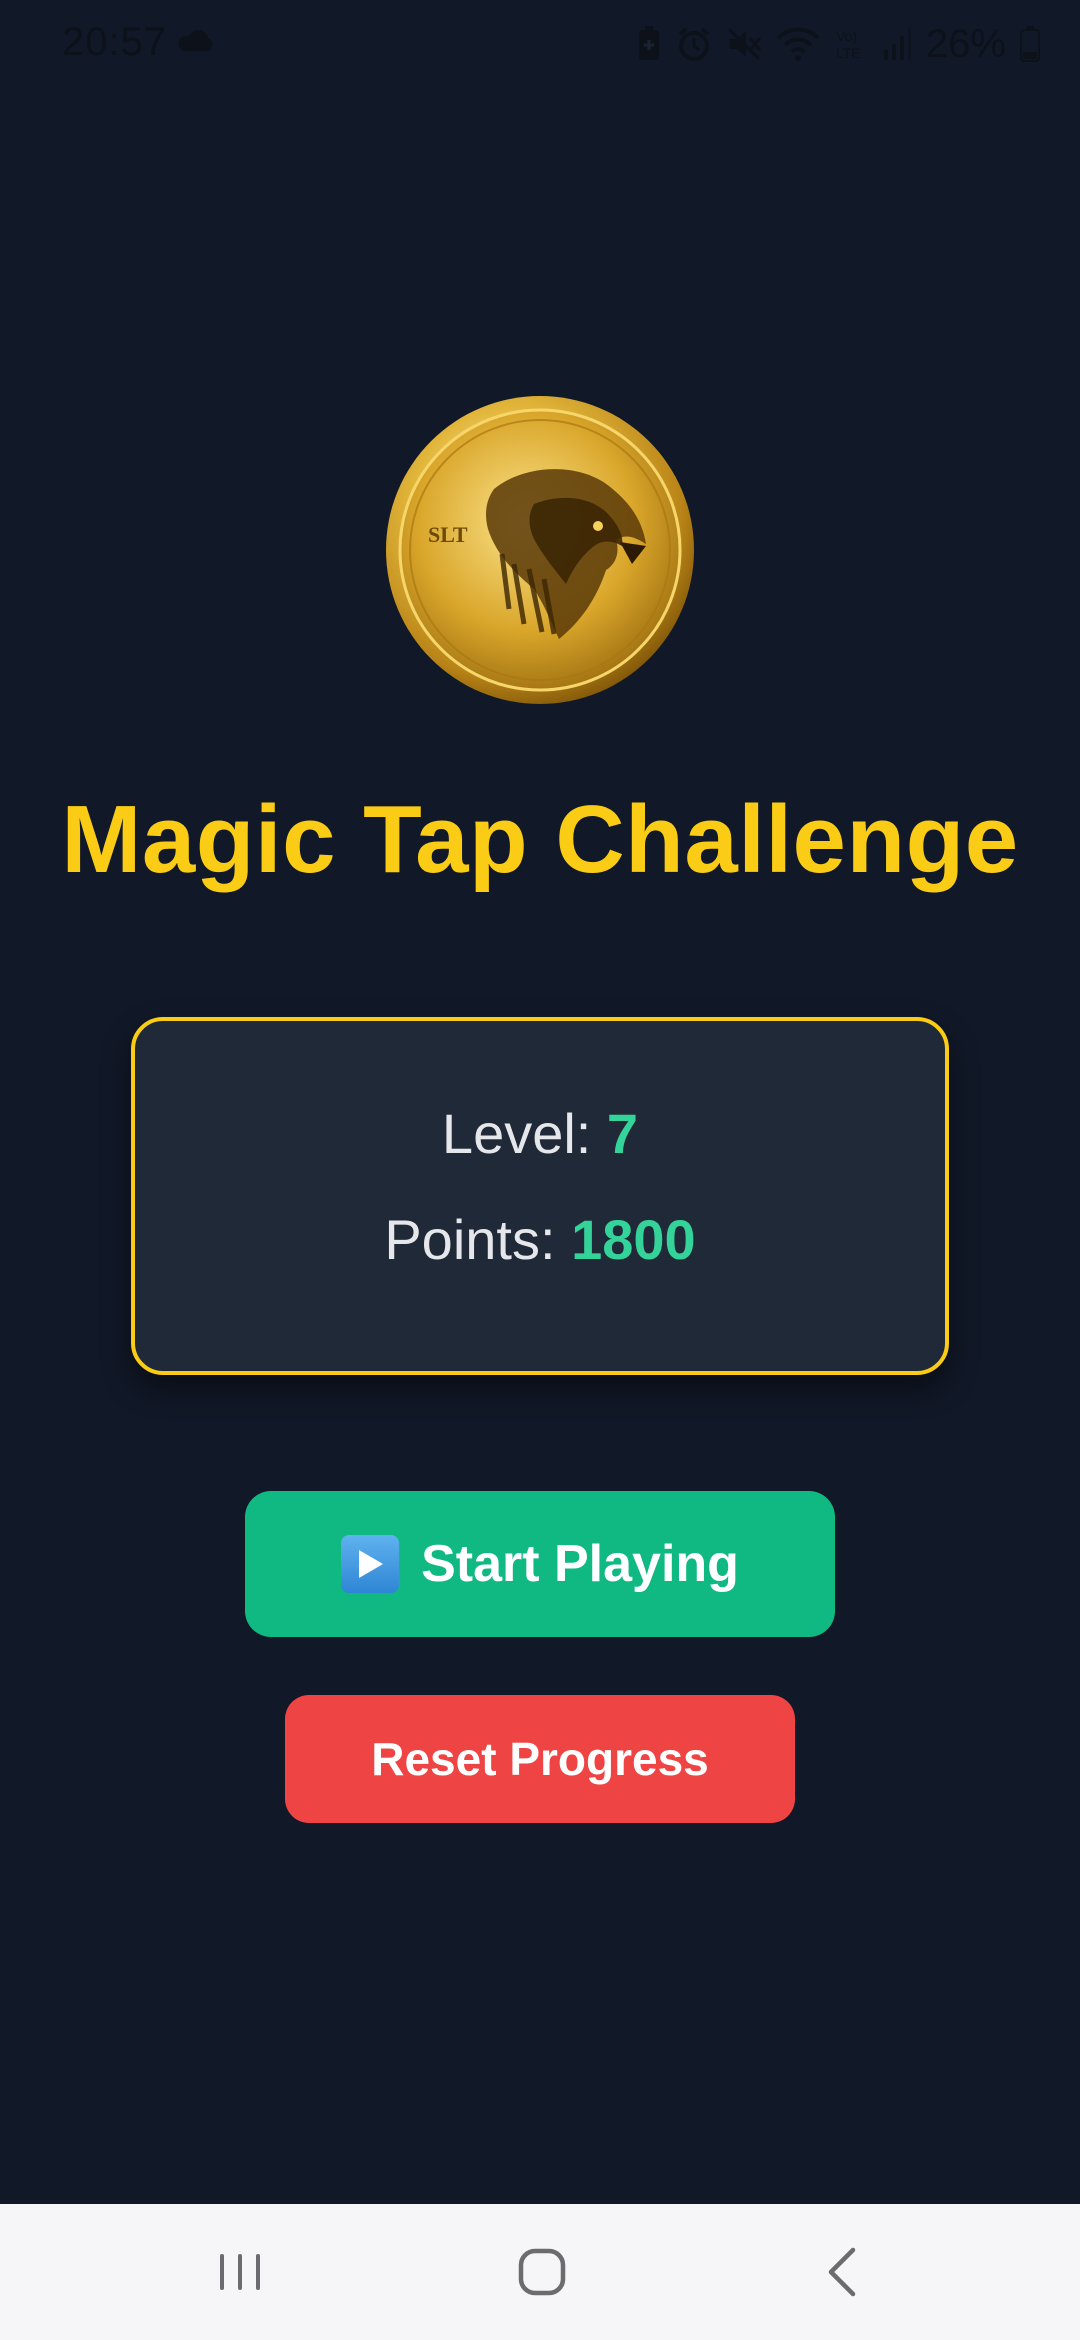 Image resolution: width=1080 pixels, height=2340 pixels. Describe the element at coordinates (540, 839) in the screenshot. I see `app-title: Magic Tap Challenge` at that location.